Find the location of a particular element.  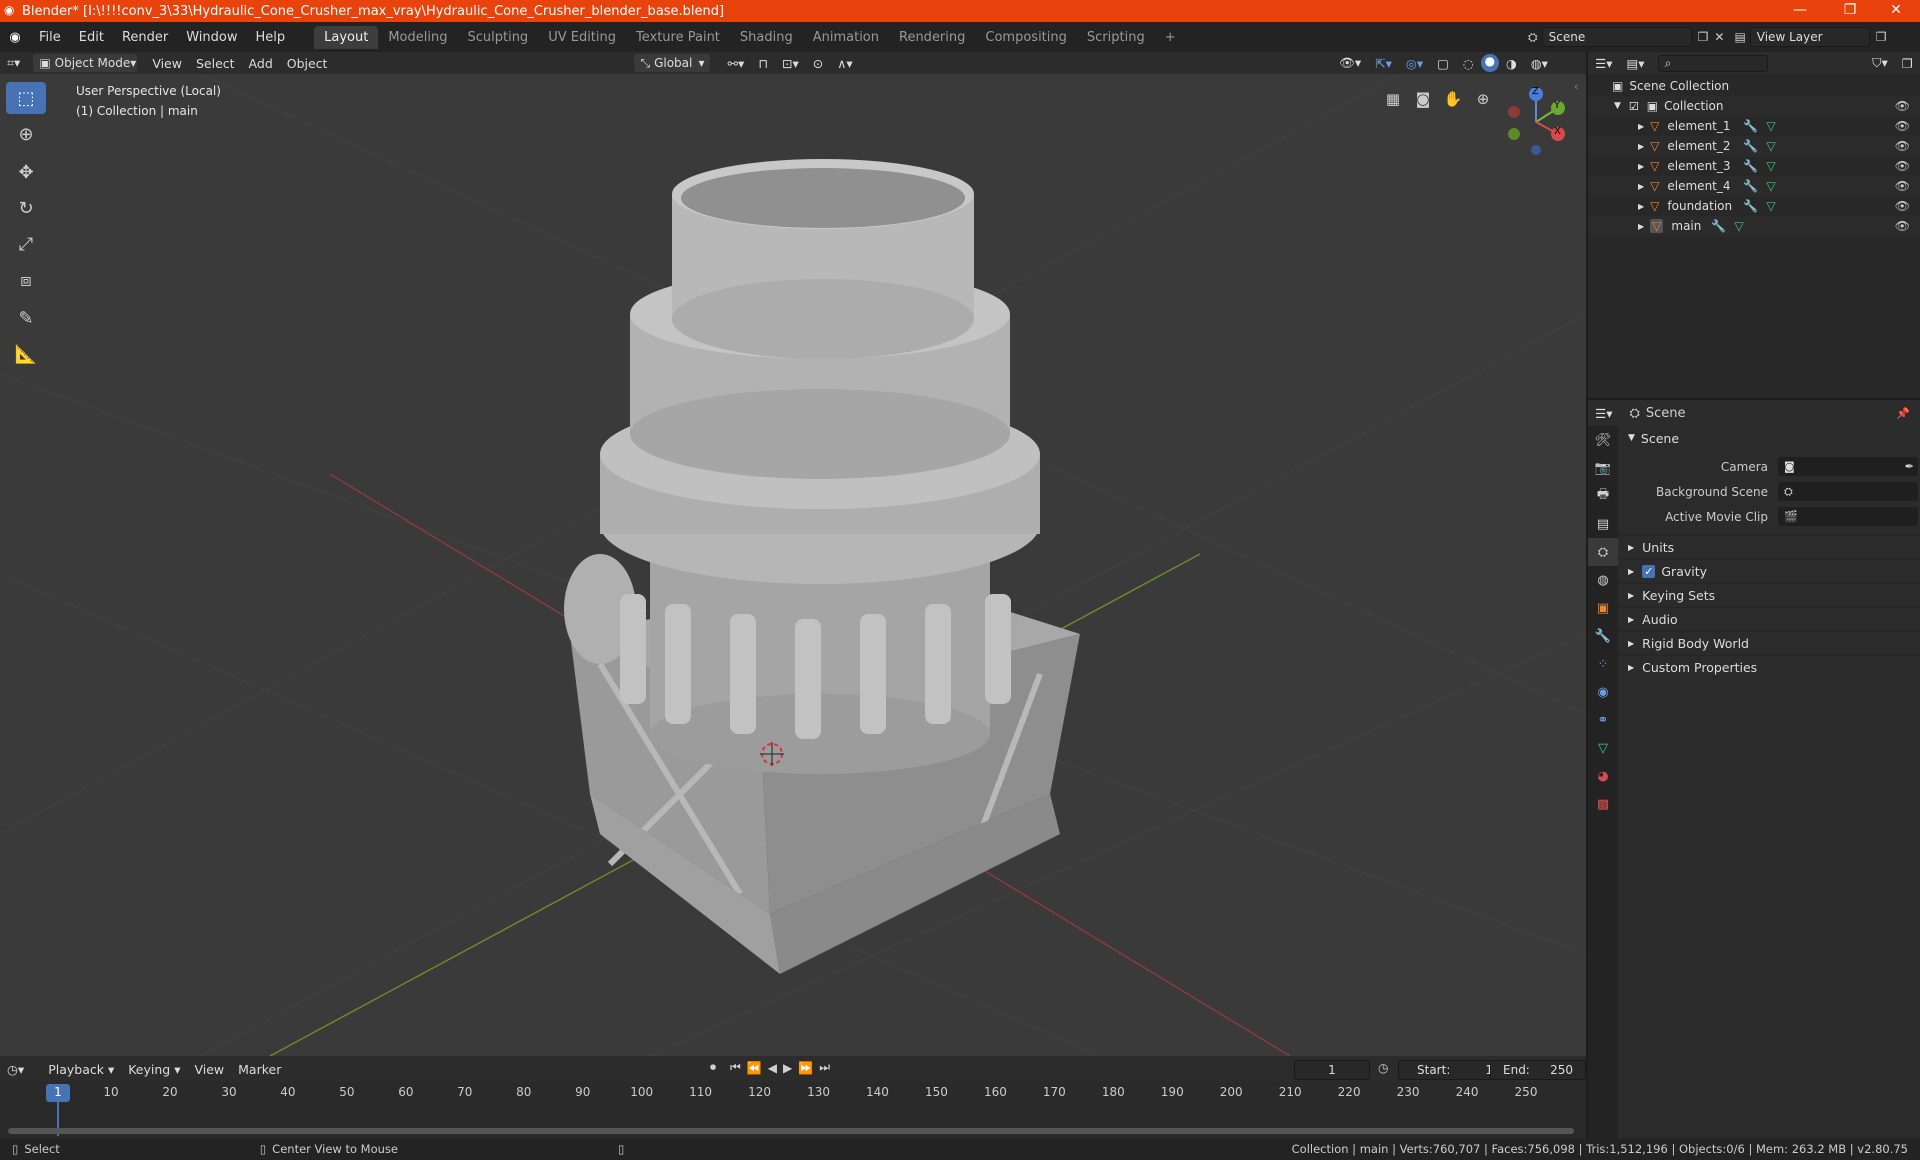

gizmo-toggle-icon: ⇱▾ is located at coordinates (1383, 63).